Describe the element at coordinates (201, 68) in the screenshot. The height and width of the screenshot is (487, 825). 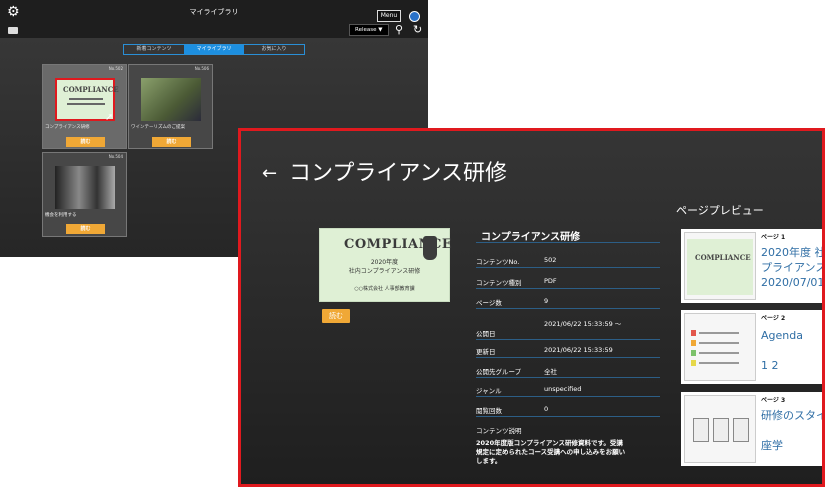
I see `card-number: No.506` at that location.